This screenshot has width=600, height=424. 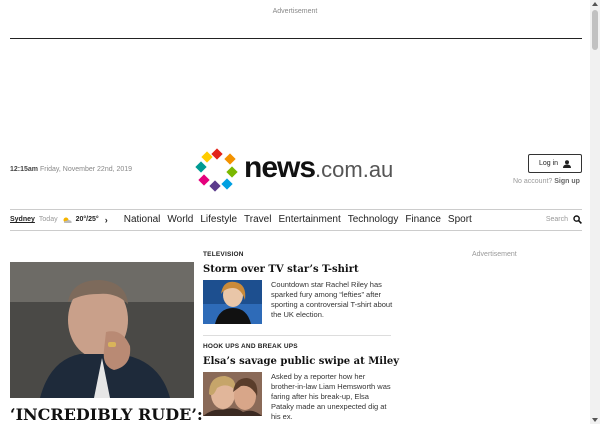 What do you see at coordinates (373, 219) in the screenshot?
I see `nav-item-technology: Technology` at bounding box center [373, 219].